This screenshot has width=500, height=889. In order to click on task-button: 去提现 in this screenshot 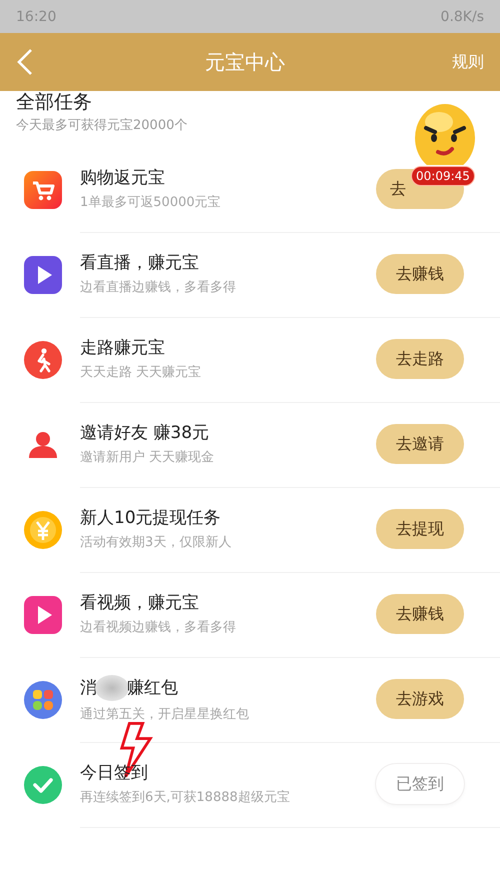, I will do `click(420, 529)`.